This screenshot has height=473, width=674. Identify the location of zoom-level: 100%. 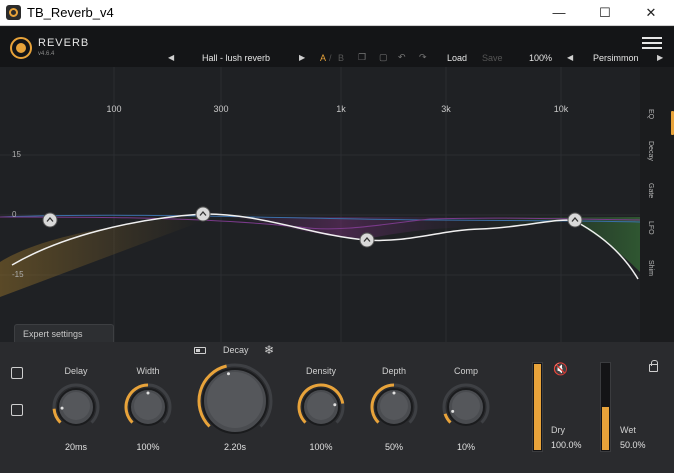
(540, 58).